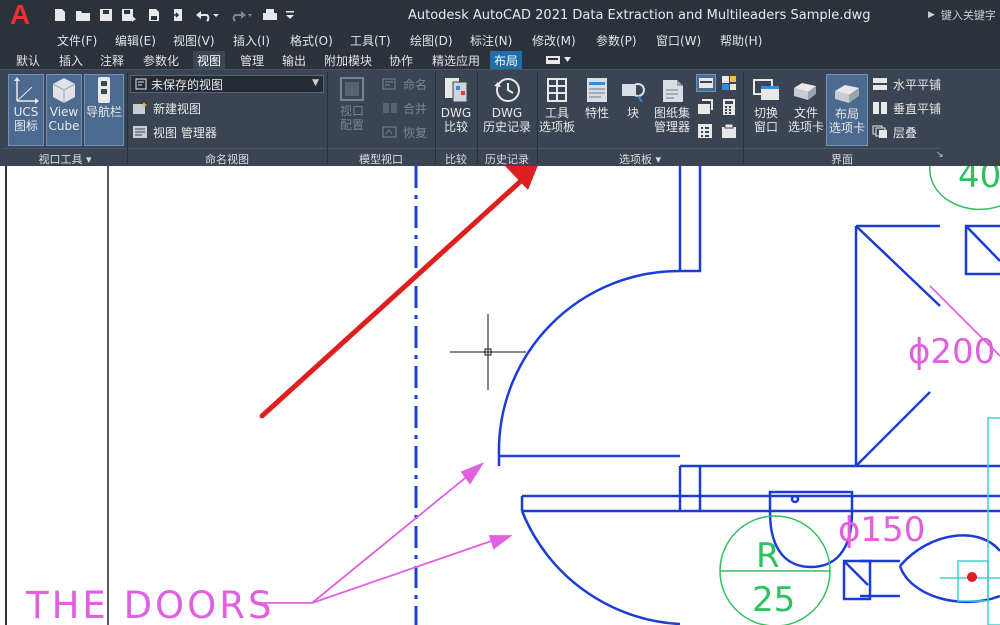 The image size is (1000, 625). I want to click on menu-edit: 编辑(E), so click(135, 40).